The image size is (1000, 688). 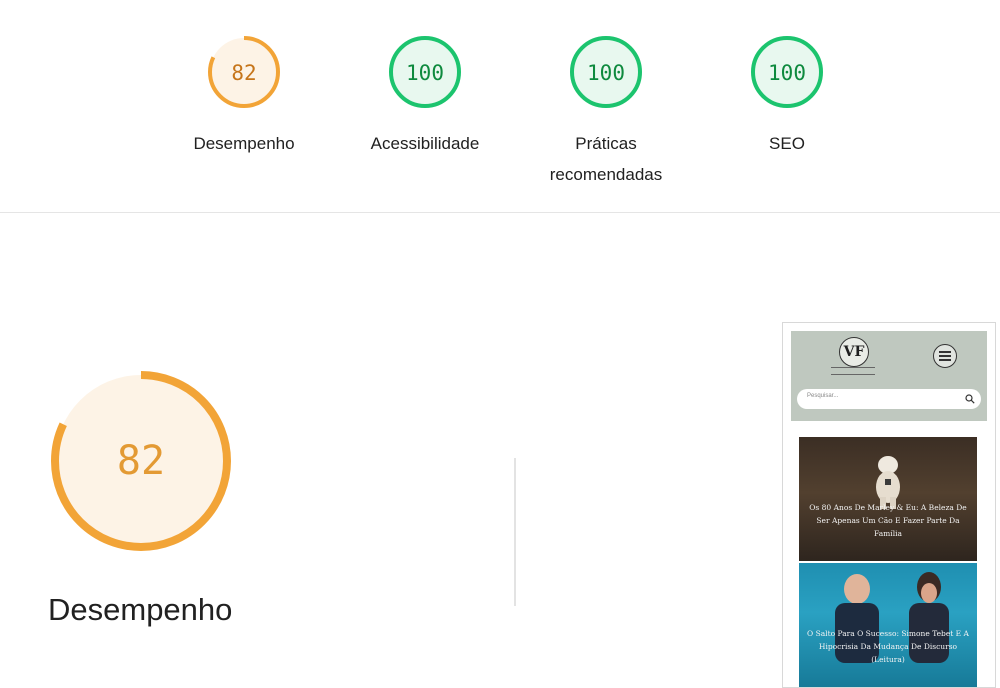 What do you see at coordinates (787, 143) in the screenshot?
I see `gauge-label: SEO` at bounding box center [787, 143].